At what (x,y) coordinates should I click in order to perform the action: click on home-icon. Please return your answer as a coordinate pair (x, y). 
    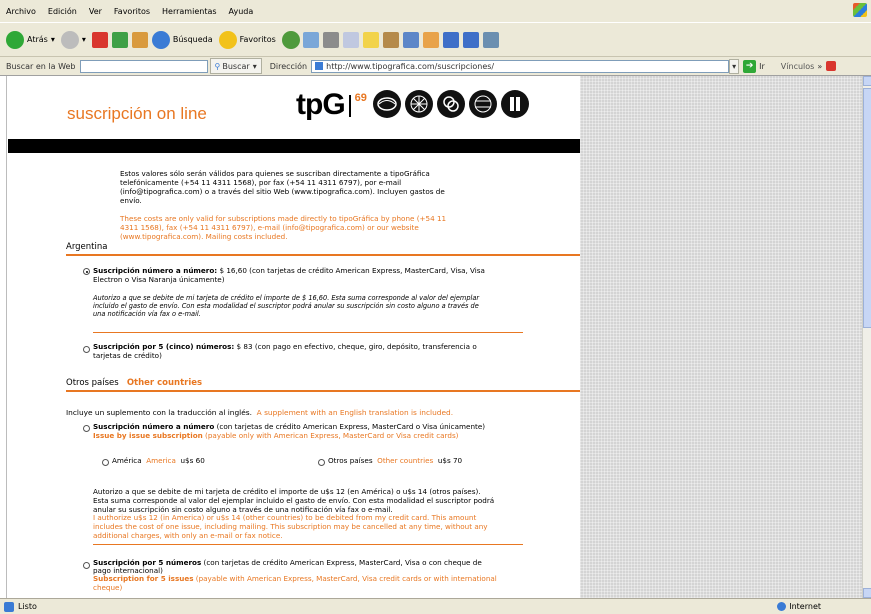
    Looking at the image, I should click on (139, 39).